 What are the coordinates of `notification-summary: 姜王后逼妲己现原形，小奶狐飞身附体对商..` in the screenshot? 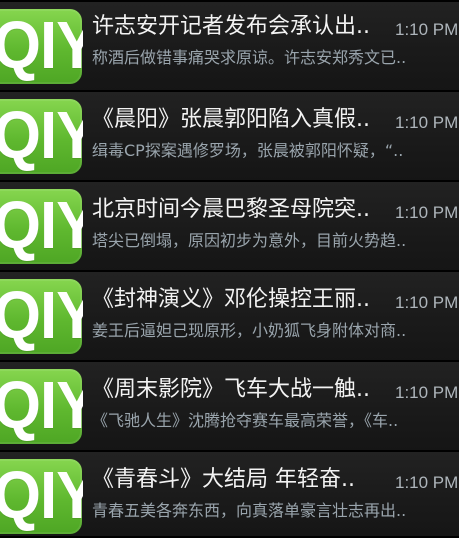 It's located at (249, 330).